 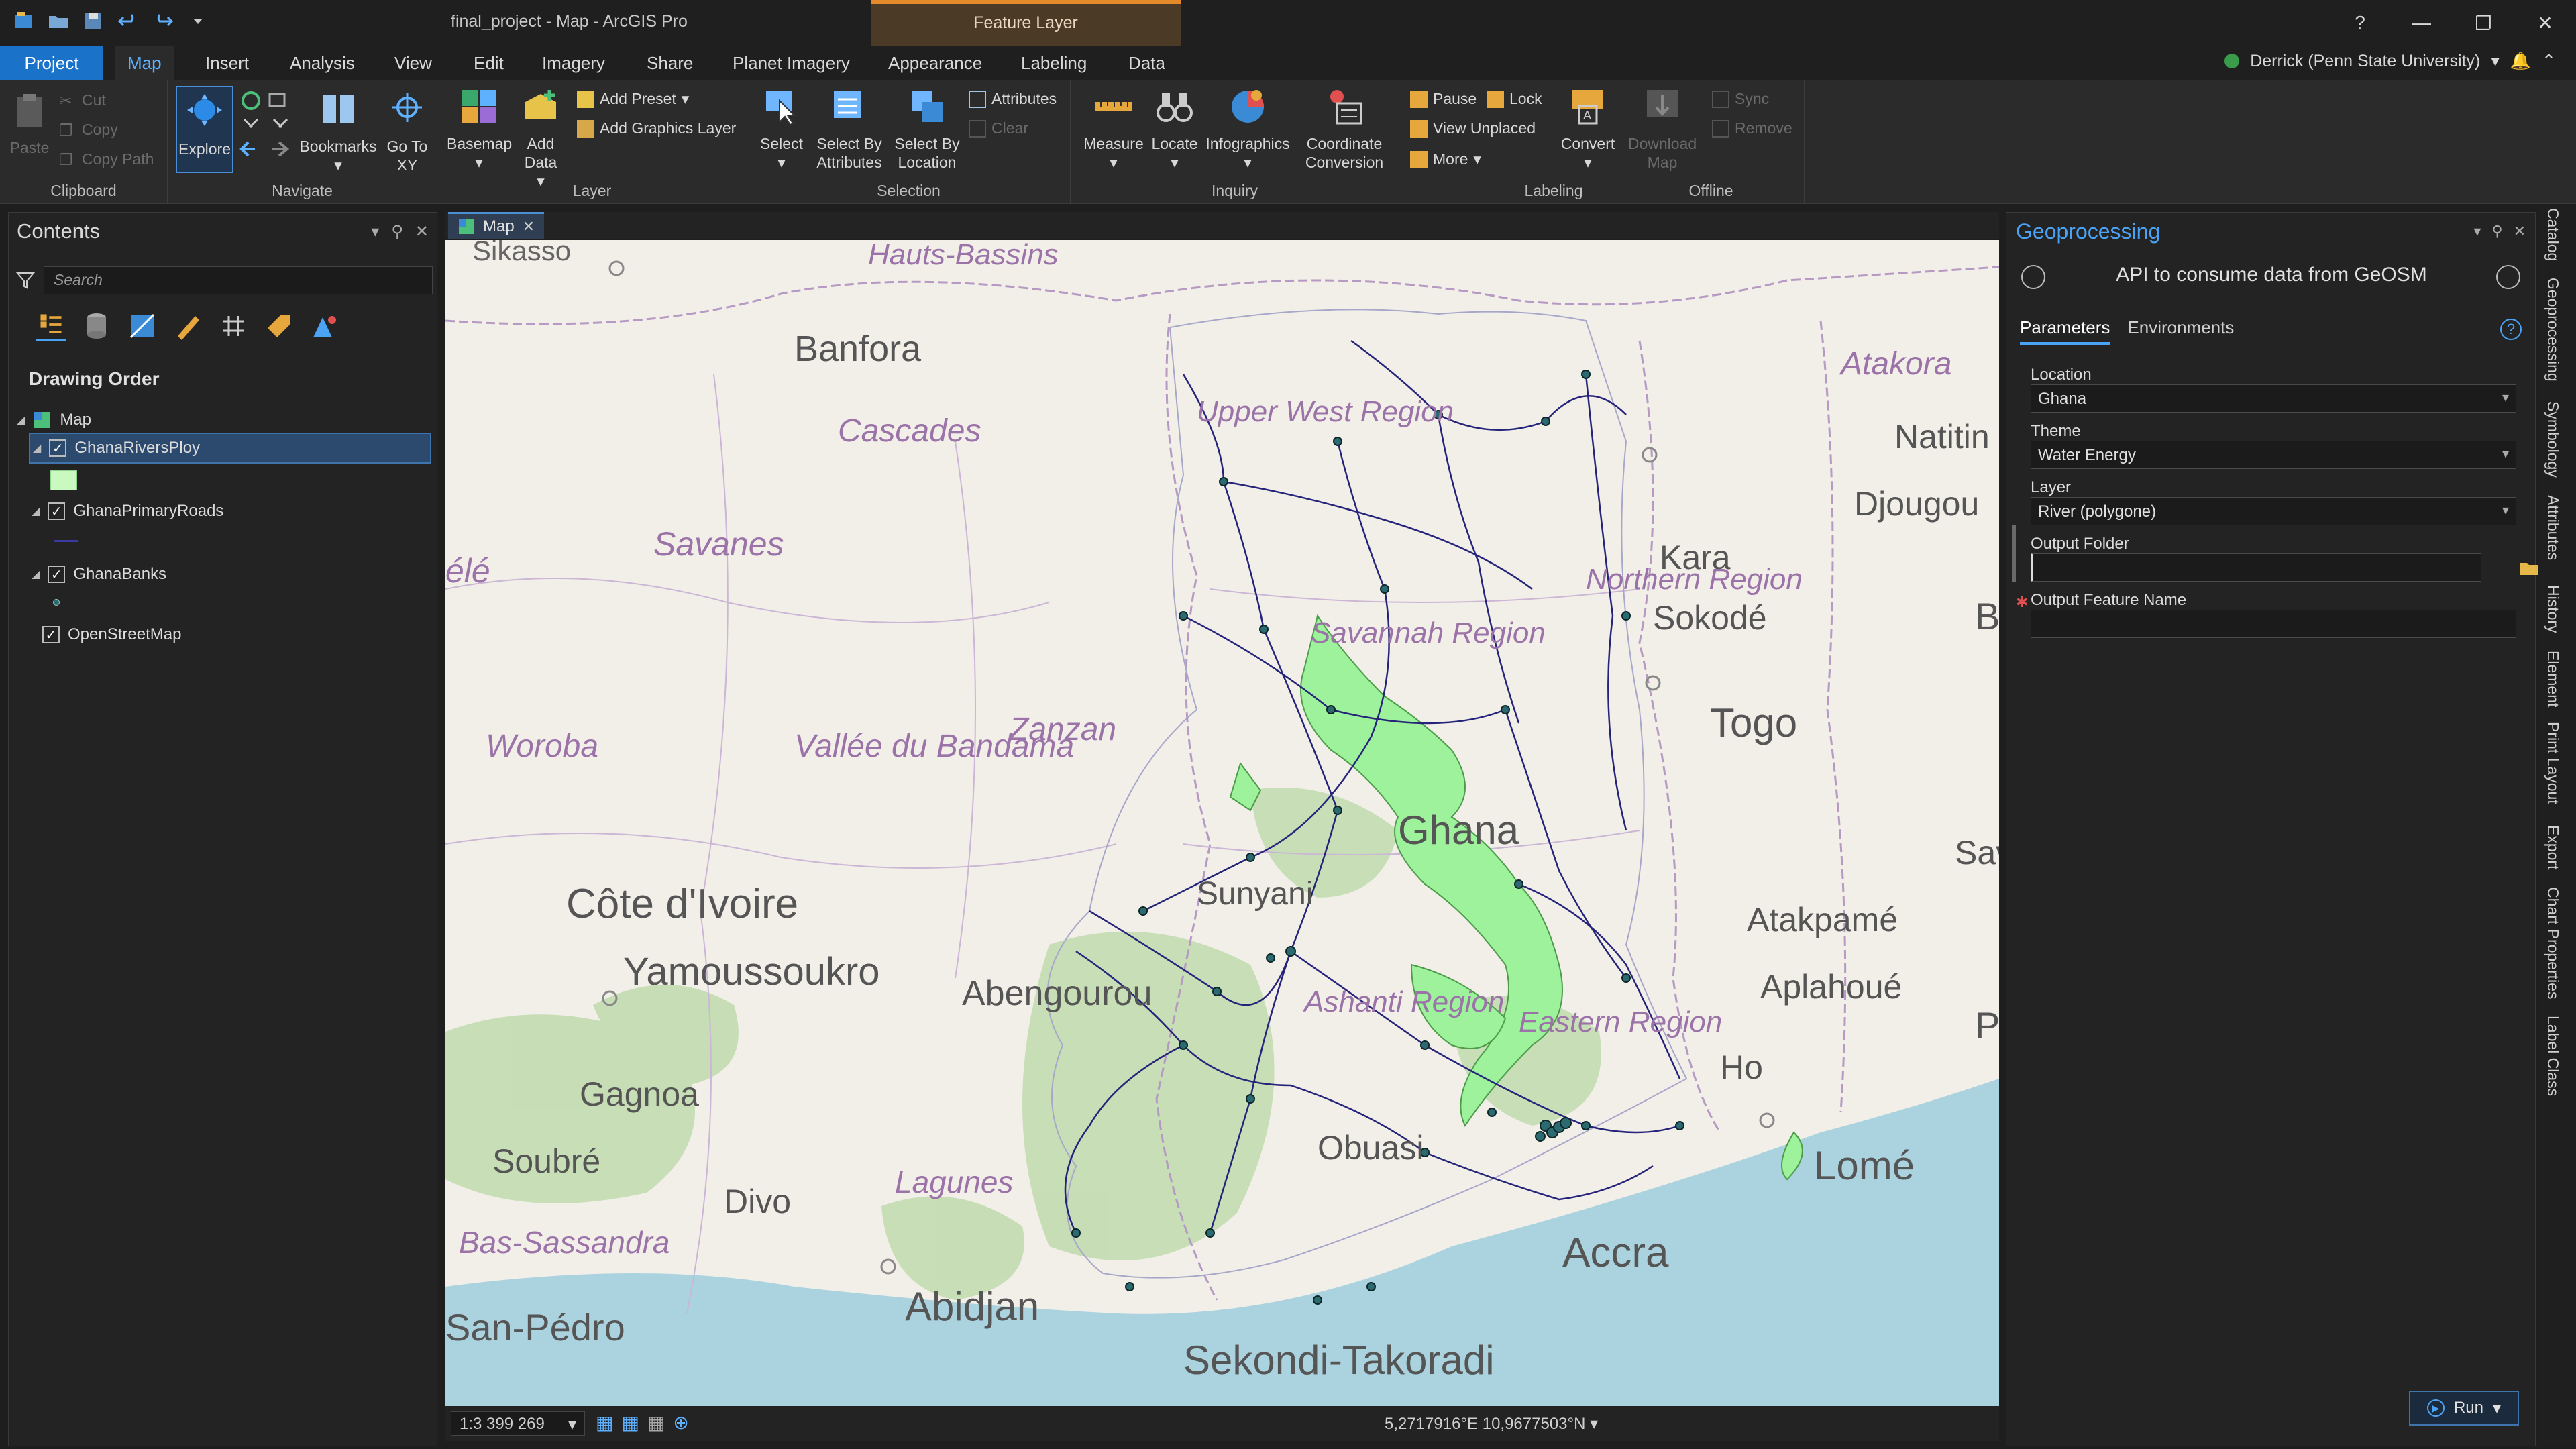 What do you see at coordinates (2508, 277) in the screenshot?
I see `add-favorite-icon` at bounding box center [2508, 277].